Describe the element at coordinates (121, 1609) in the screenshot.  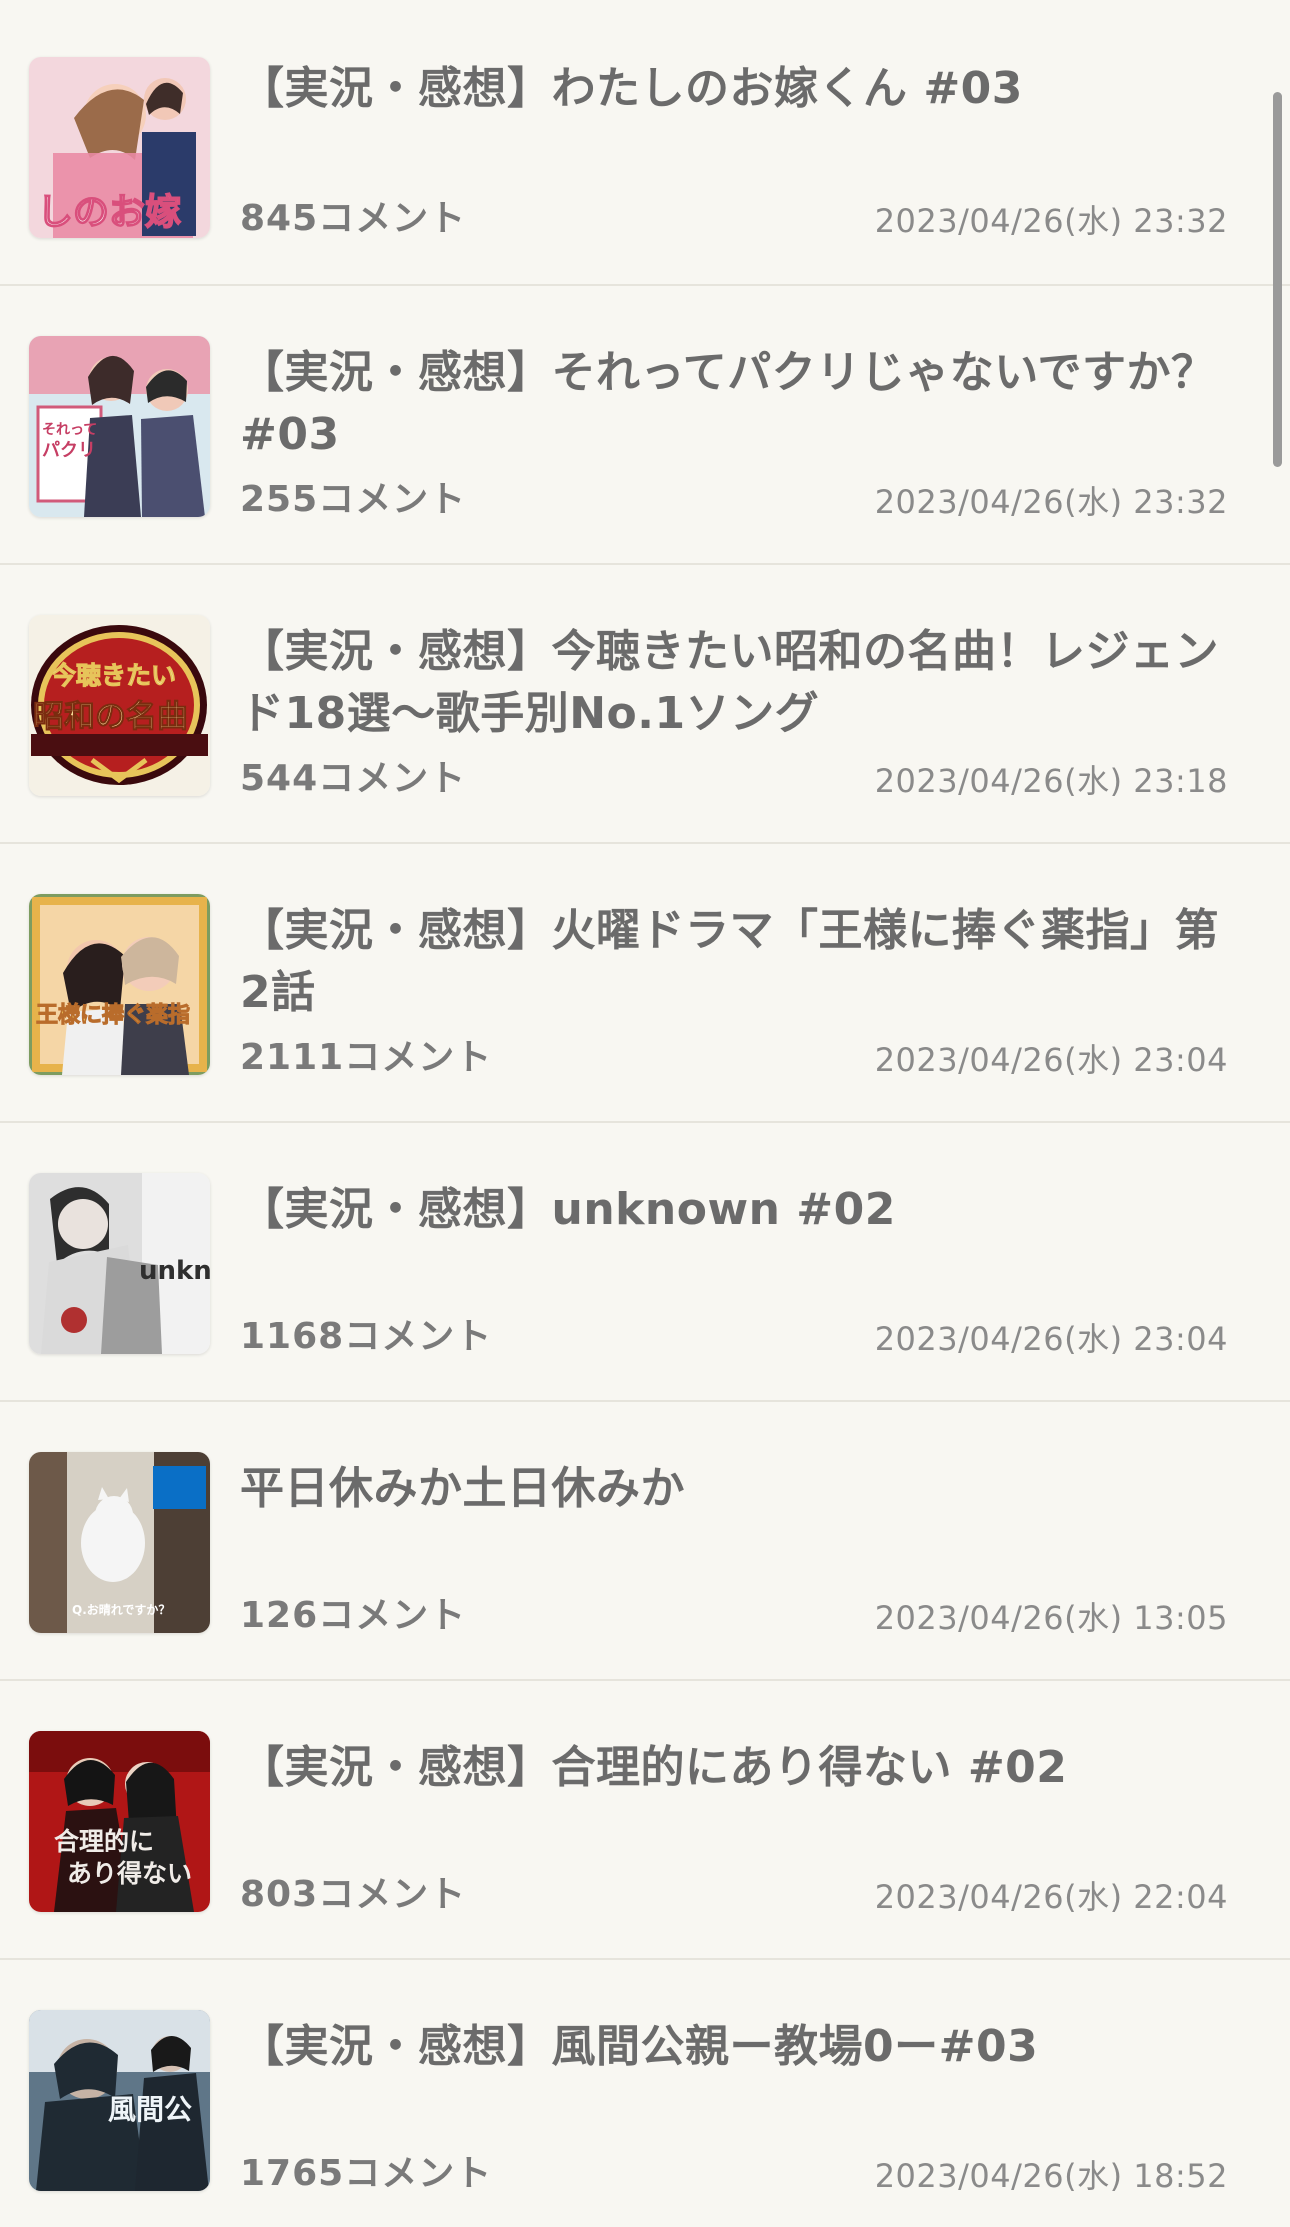
I see `svg-text: Q.お晴れですか？` at that location.